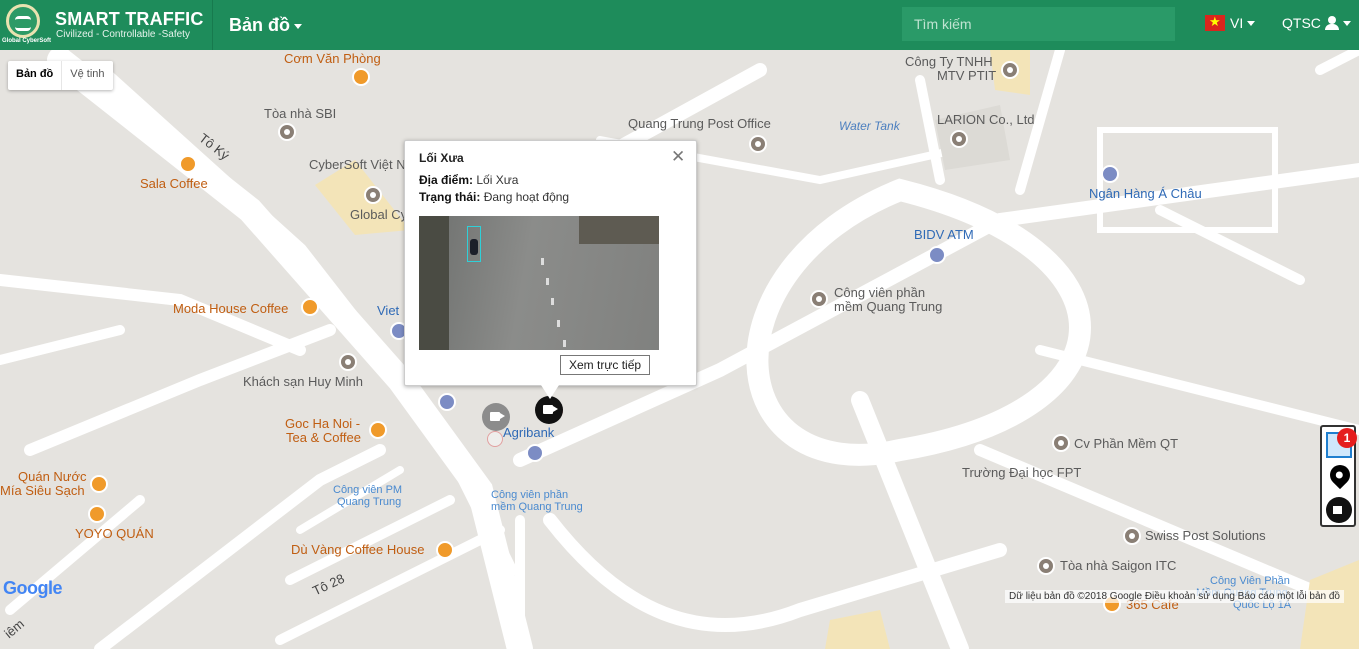 The image size is (1359, 649). I want to click on close-icon: ✕, so click(678, 157).